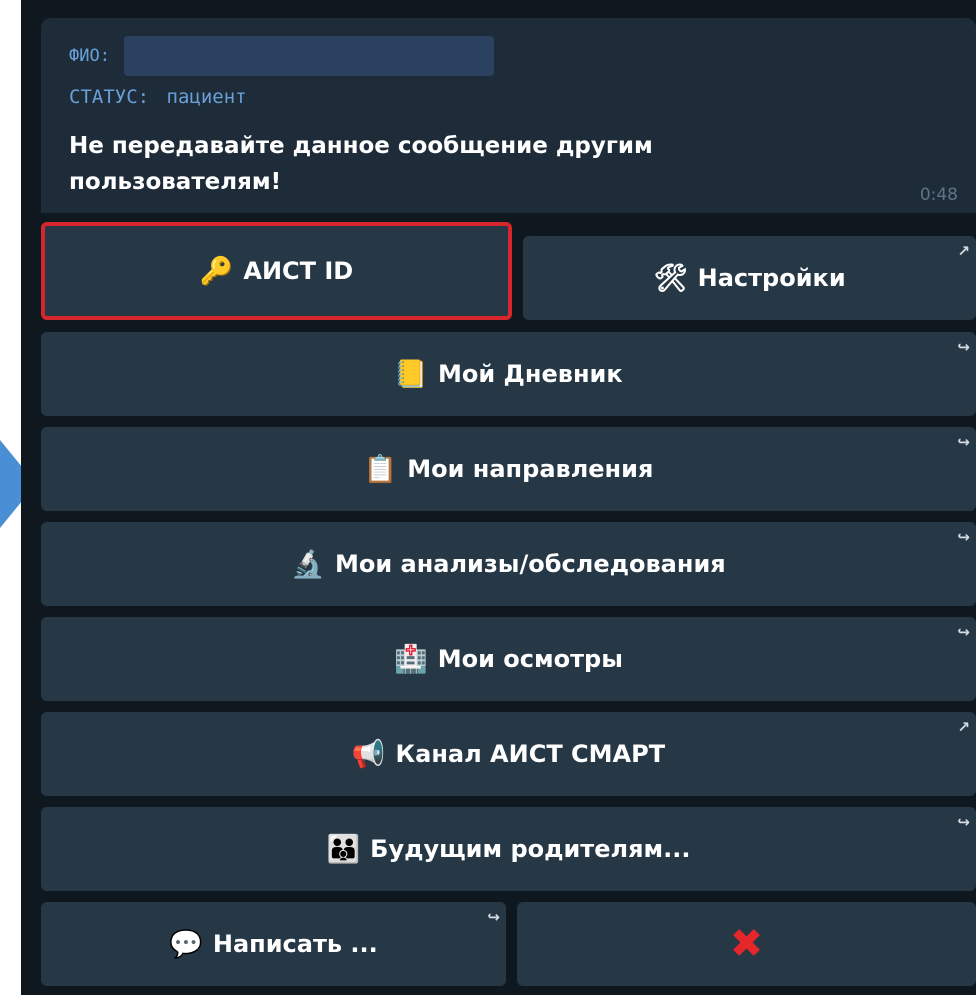 The width and height of the screenshot is (976, 995). Describe the element at coordinates (530, 754) in the screenshot. I see `channel-label: Канал АИСТ СМАРТ` at that location.